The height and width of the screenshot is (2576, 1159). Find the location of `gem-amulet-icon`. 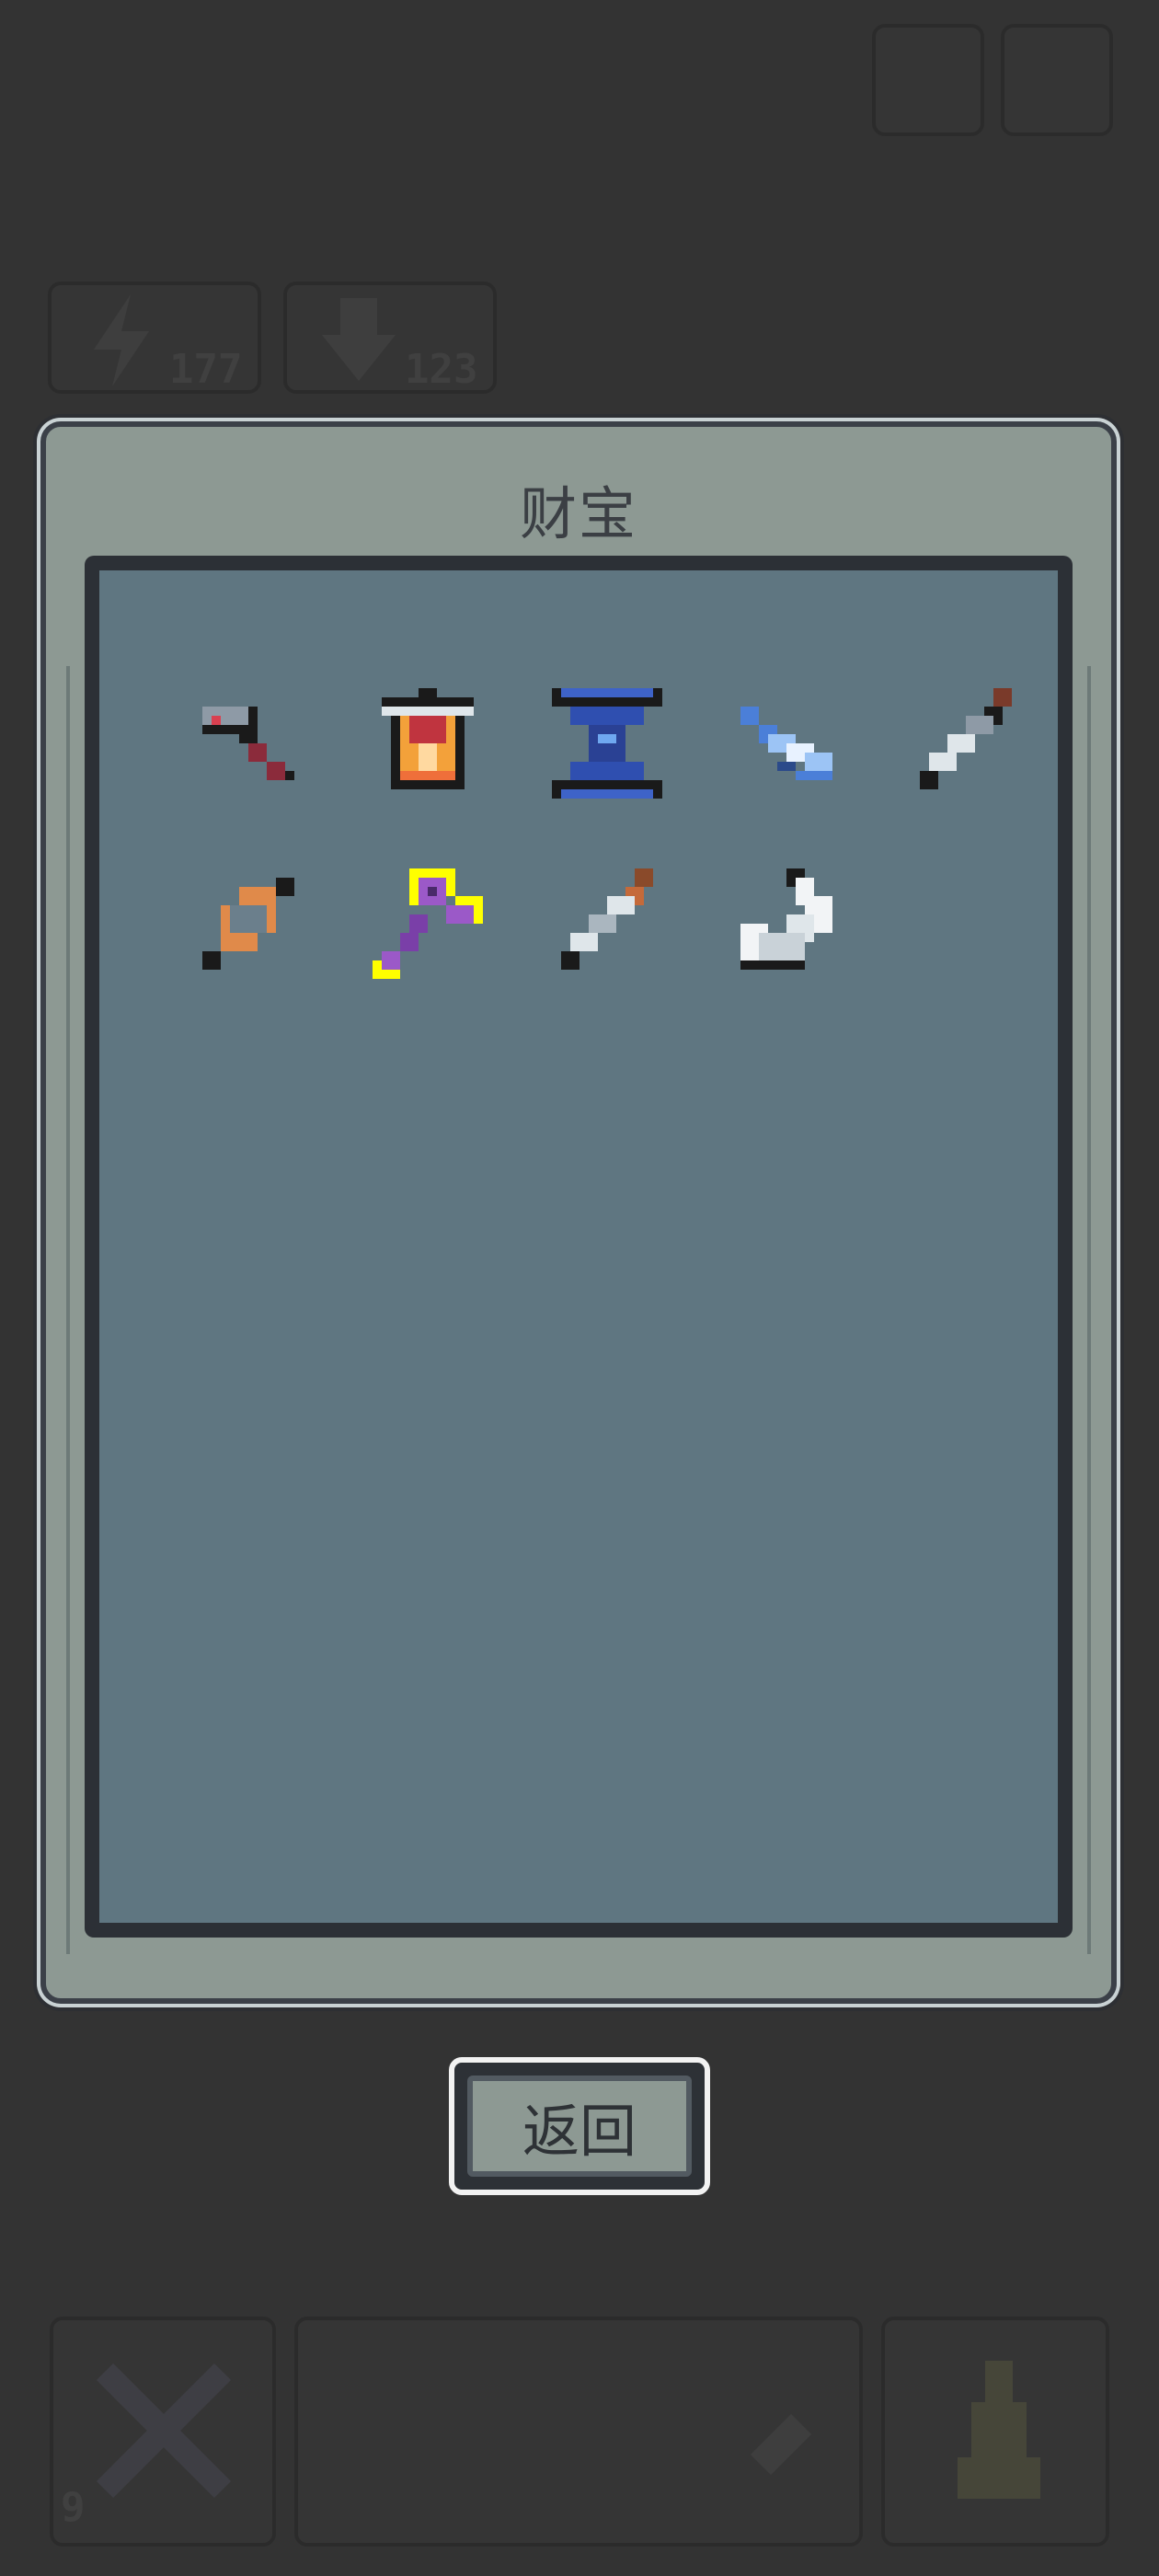

gem-amulet-icon is located at coordinates (247, 924).